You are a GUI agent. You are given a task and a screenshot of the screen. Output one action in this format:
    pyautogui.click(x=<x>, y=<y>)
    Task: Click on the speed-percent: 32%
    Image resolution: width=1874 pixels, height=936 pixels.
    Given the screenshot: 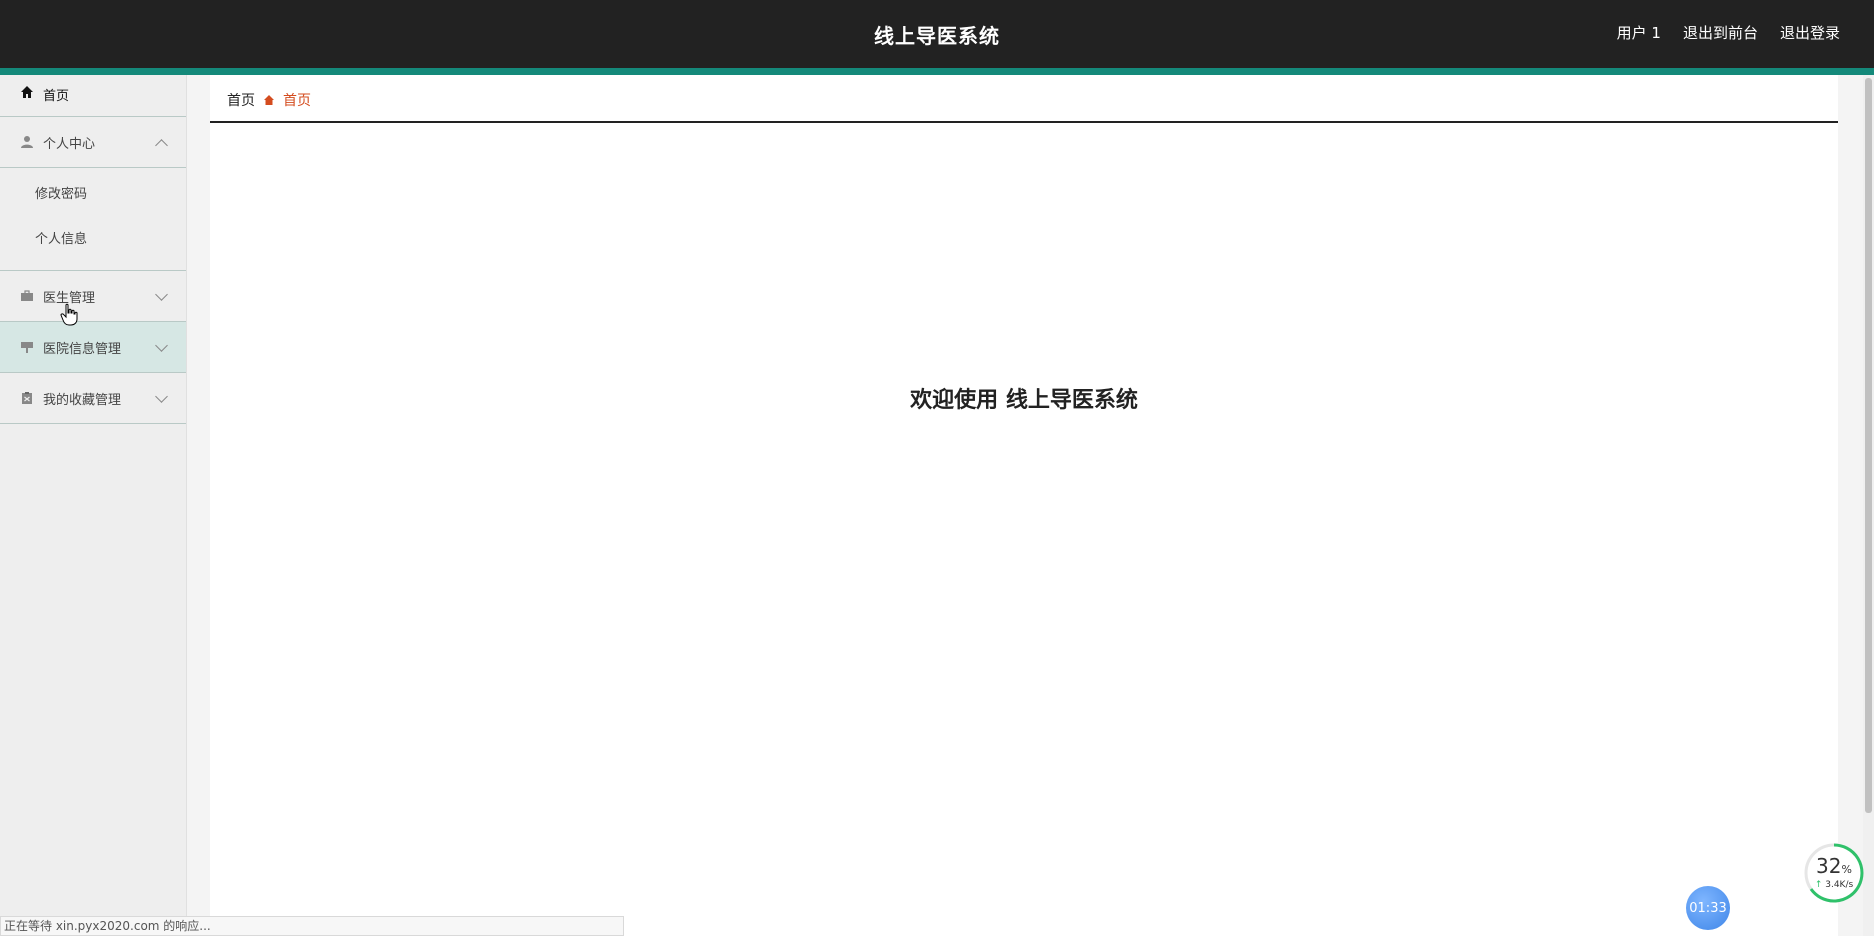 What is the action you would take?
    pyautogui.click(x=1834, y=866)
    